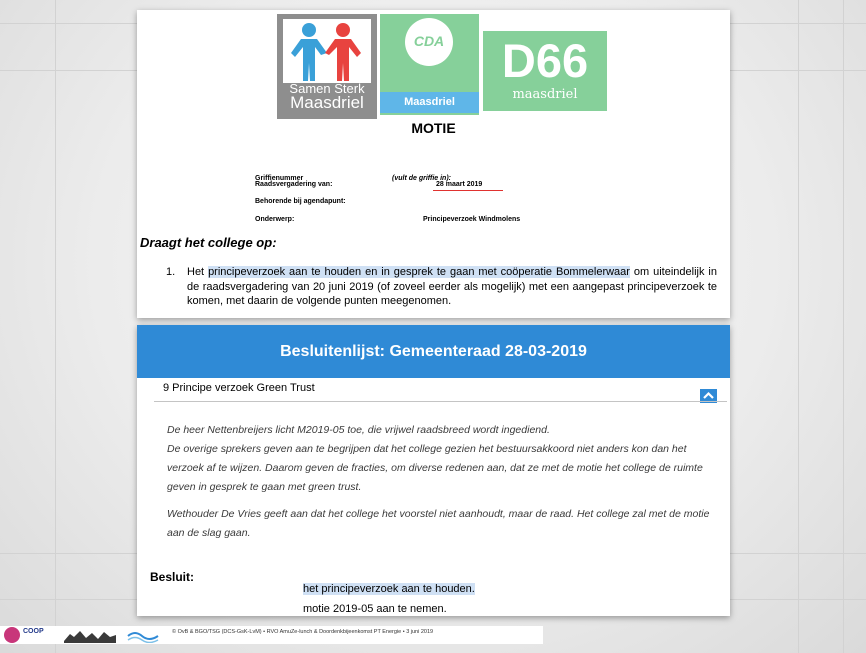  What do you see at coordinates (171, 272) in the screenshot?
I see `point-number: 1.` at bounding box center [171, 272].